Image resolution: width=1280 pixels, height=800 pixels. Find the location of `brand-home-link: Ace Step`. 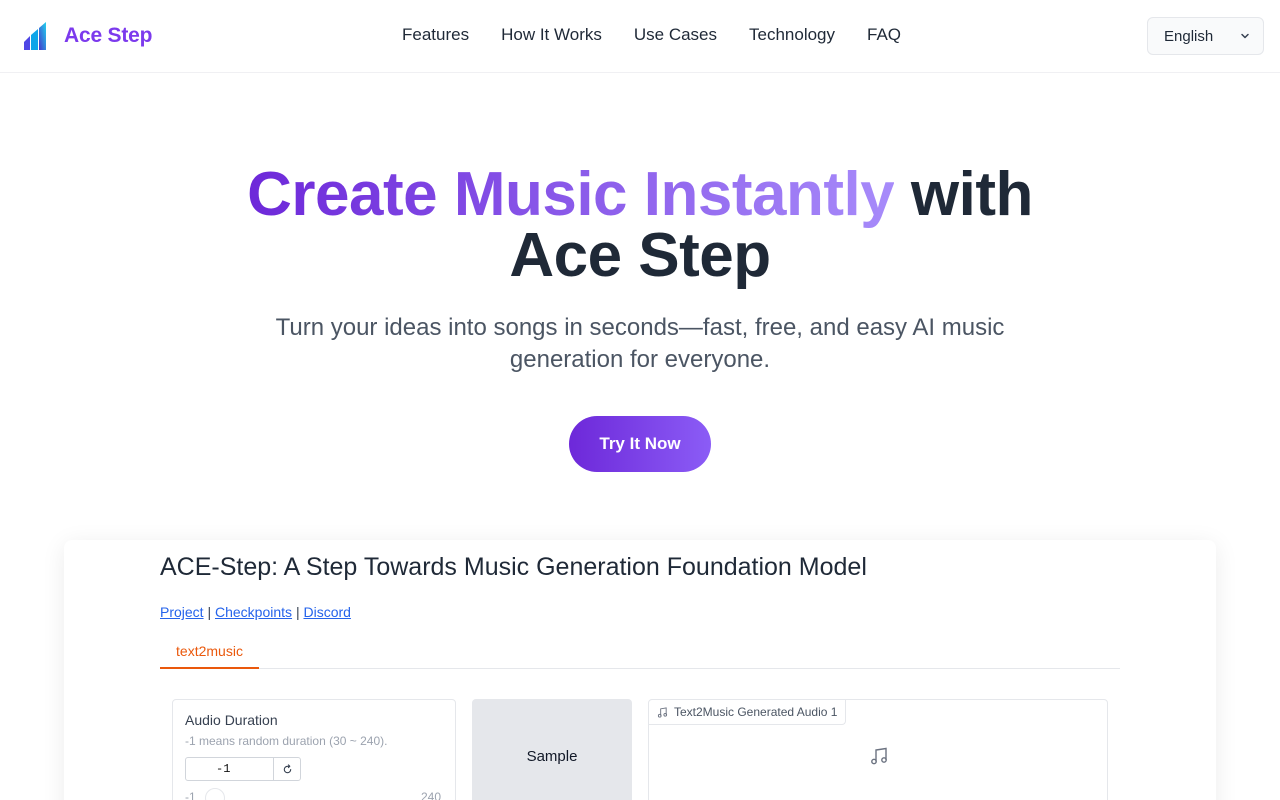

brand-home-link: Ace Step is located at coordinates (88, 36).